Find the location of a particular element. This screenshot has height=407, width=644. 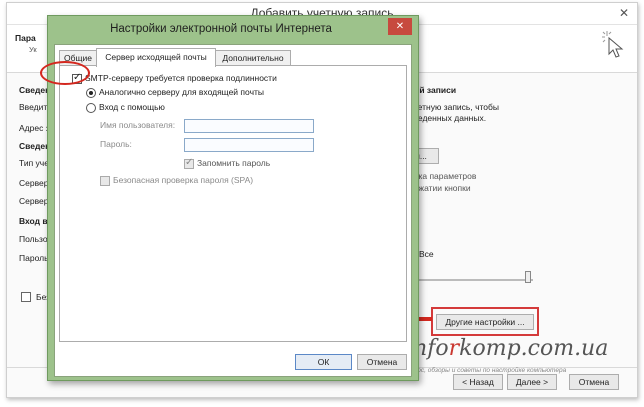

all-label: Все is located at coordinates (426, 254).